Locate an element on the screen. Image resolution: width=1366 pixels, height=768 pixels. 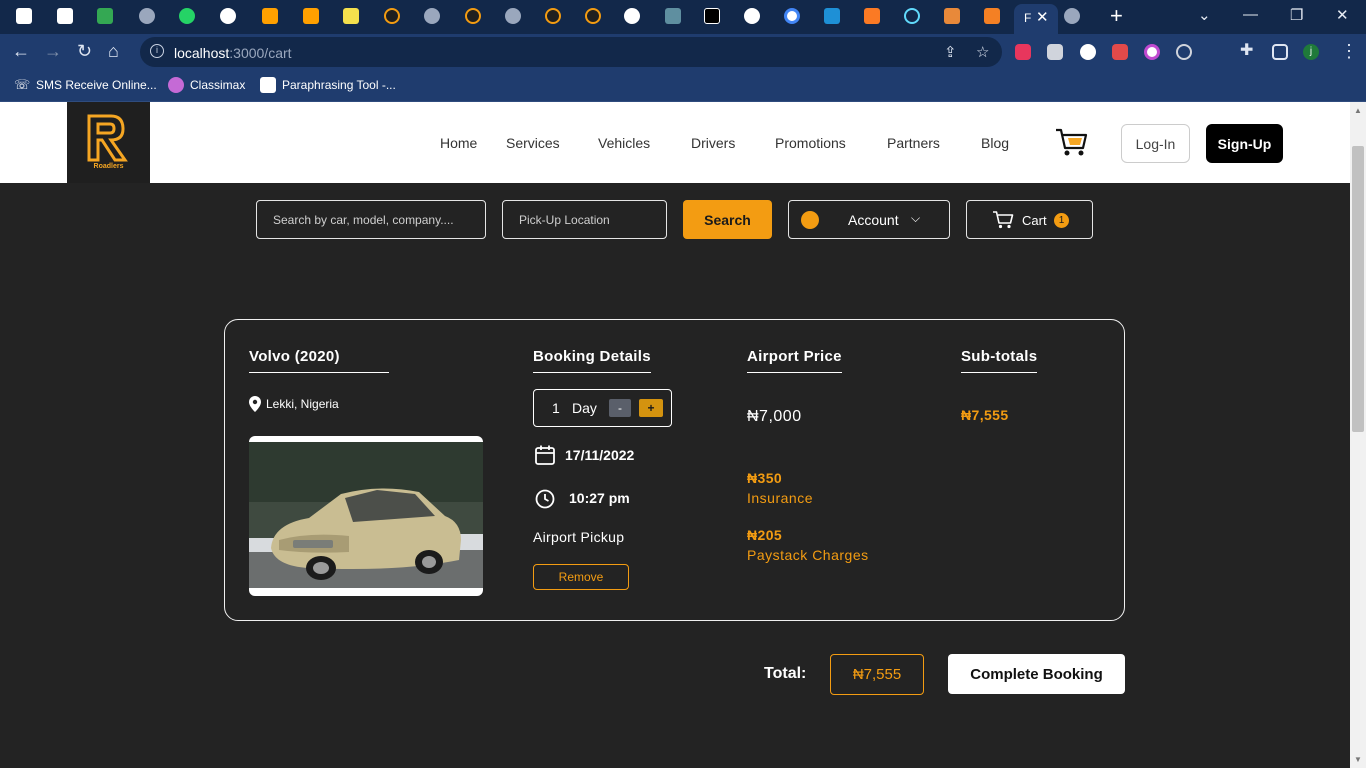
cart-button: Cart 1 is located at coordinates (1029, 219).